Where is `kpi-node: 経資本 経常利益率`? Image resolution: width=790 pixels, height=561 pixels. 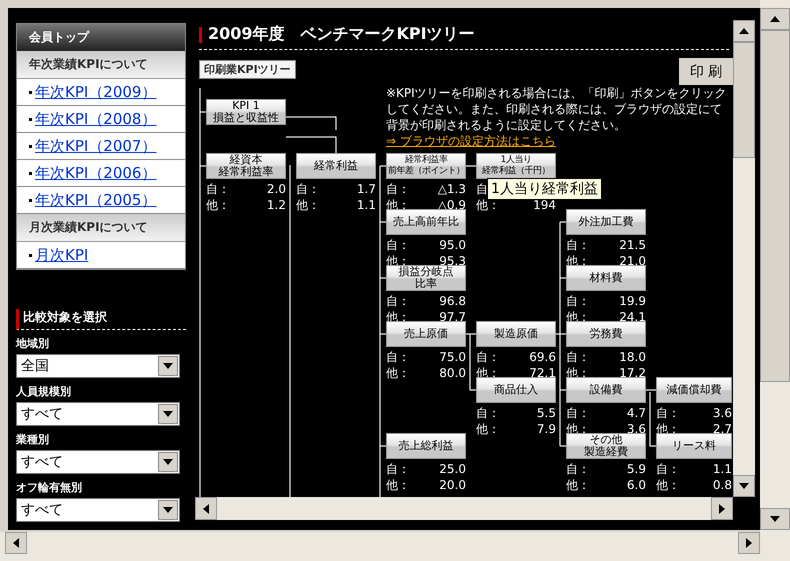 kpi-node: 経資本 経常利益率 is located at coordinates (246, 166).